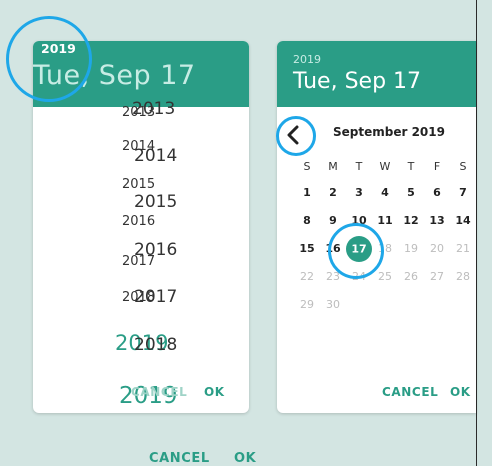 This screenshot has height=466, width=492. I want to click on weekday-label: M, so click(333, 166).